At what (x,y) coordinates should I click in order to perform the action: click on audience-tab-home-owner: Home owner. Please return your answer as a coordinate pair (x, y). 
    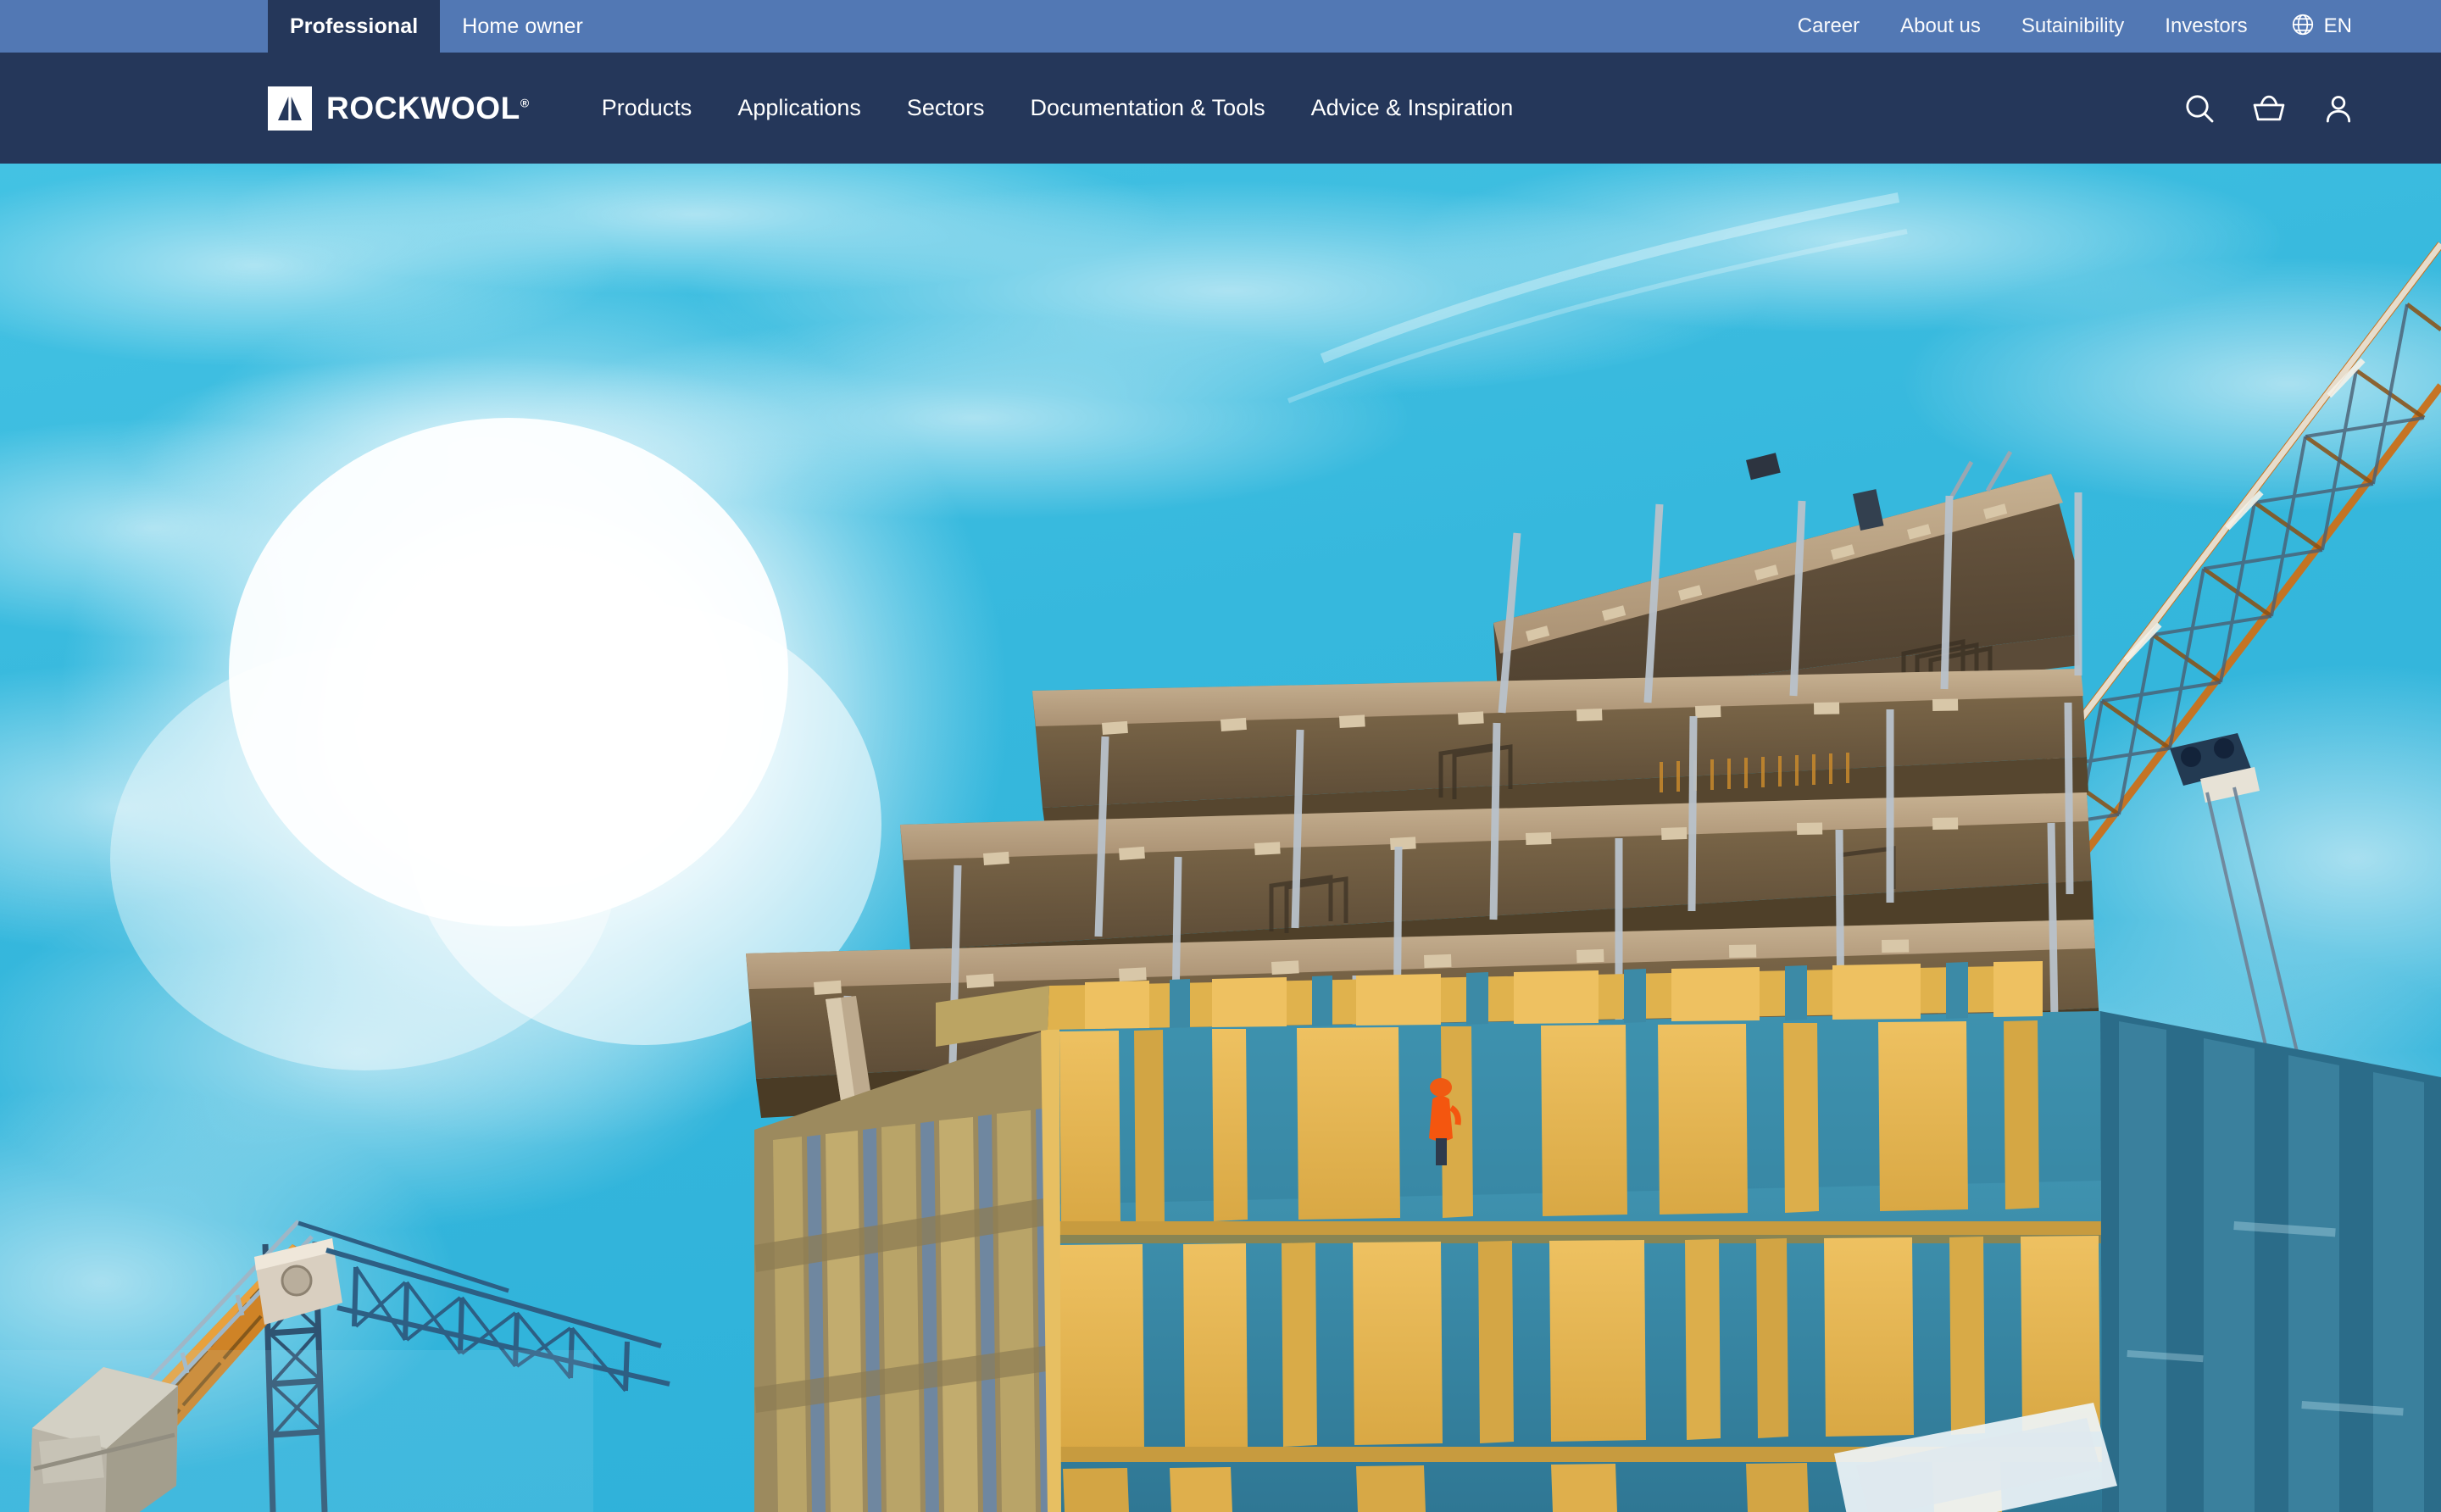
    Looking at the image, I should click on (523, 27).